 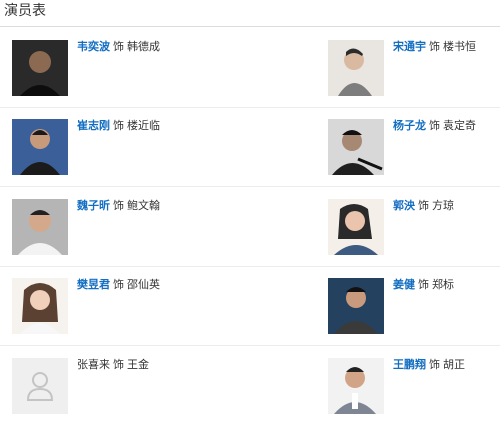 What do you see at coordinates (414, 388) in the screenshot?
I see `cast-item: 王鹏翔饰胡正` at bounding box center [414, 388].